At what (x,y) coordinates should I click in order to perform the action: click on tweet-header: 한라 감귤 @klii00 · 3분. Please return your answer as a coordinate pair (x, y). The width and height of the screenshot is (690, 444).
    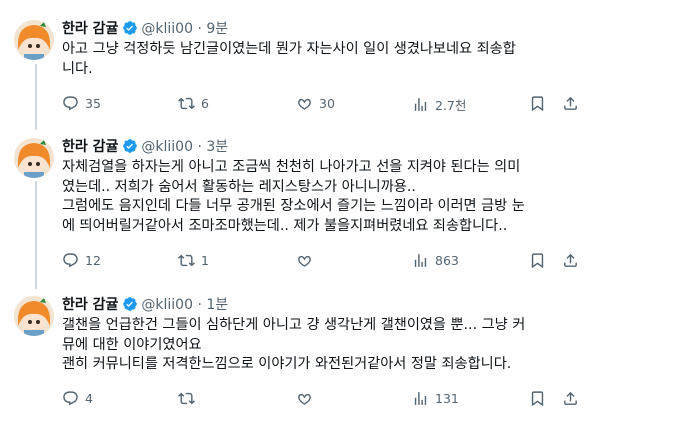
    Looking at the image, I should click on (145, 147).